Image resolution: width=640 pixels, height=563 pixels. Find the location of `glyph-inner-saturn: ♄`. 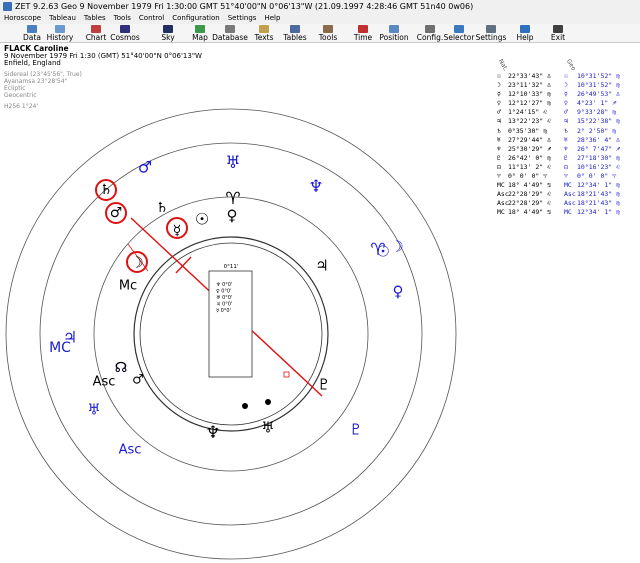

glyph-inner-saturn: ♄ is located at coordinates (162, 208).